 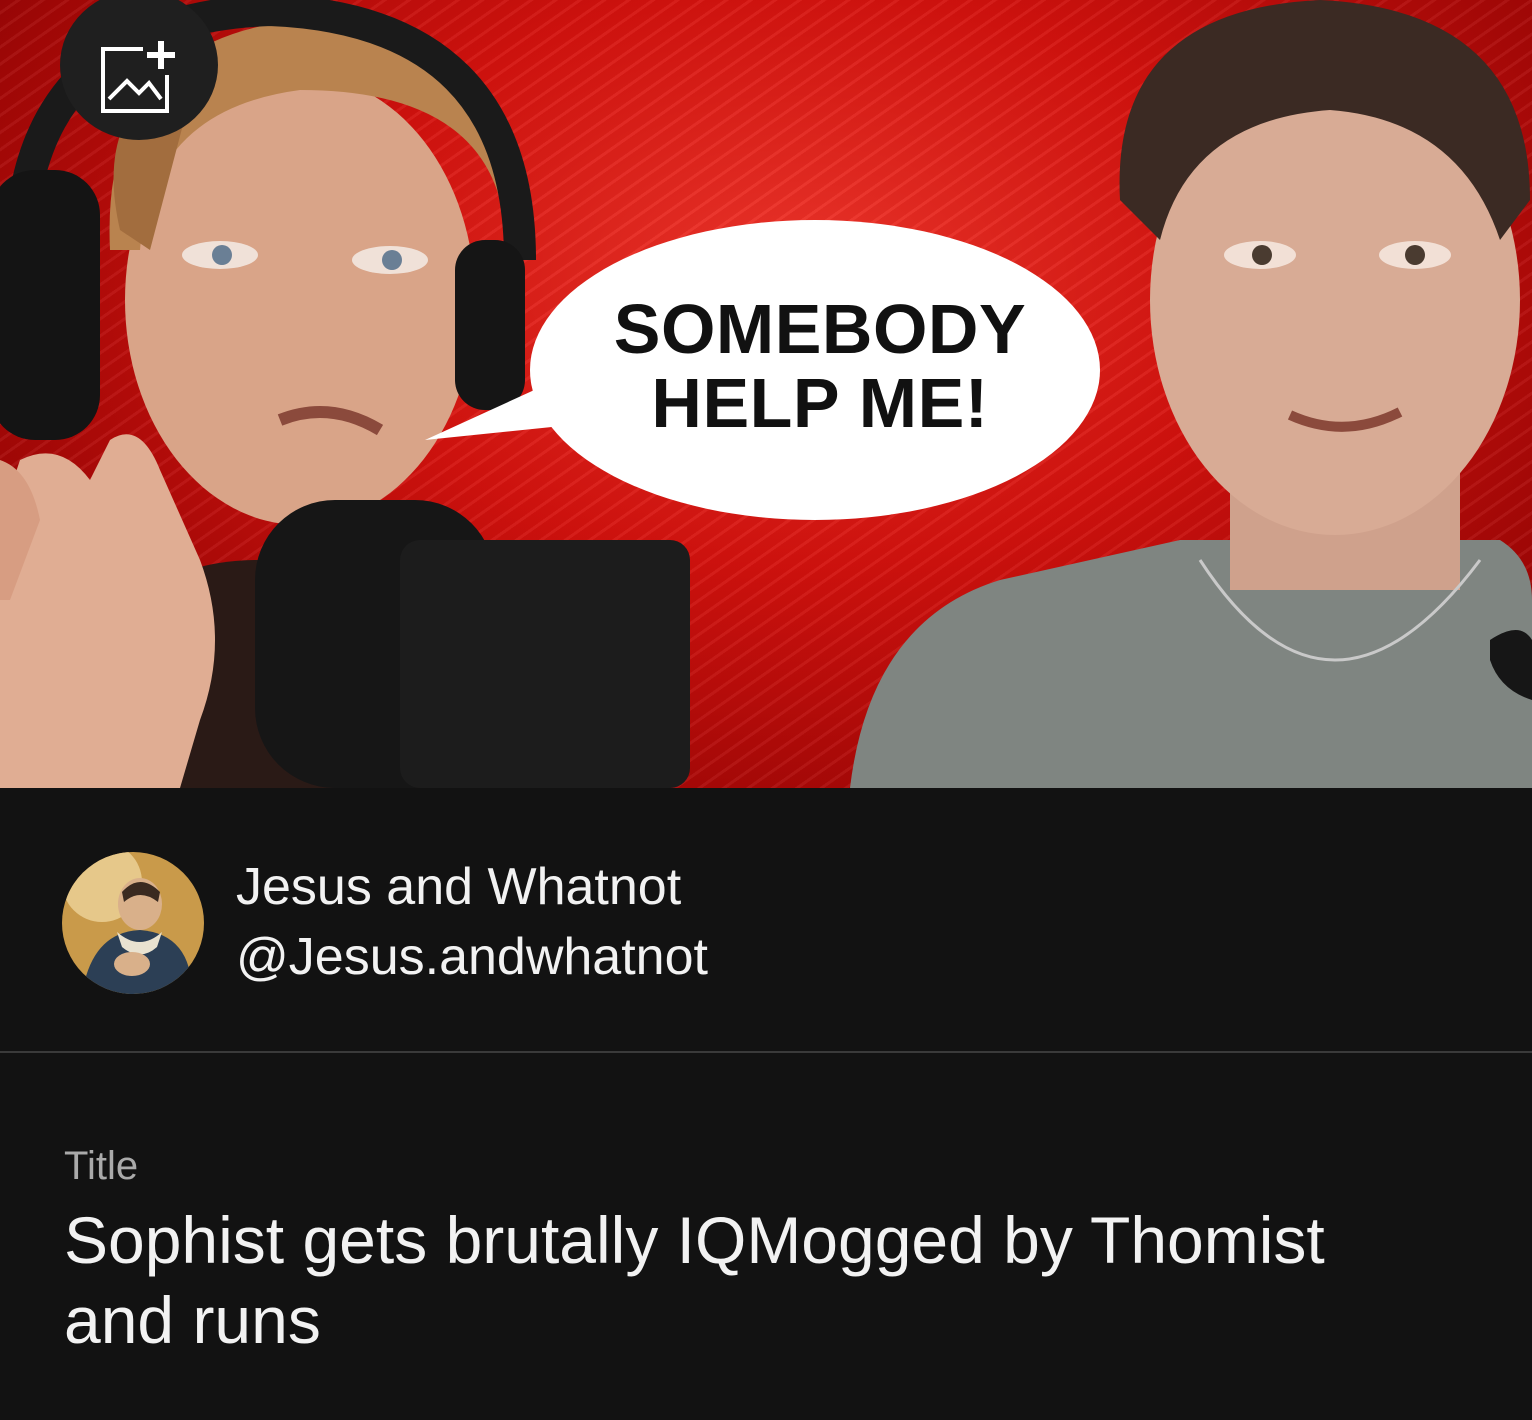 What do you see at coordinates (101, 1166) in the screenshot?
I see `title-label: Title` at bounding box center [101, 1166].